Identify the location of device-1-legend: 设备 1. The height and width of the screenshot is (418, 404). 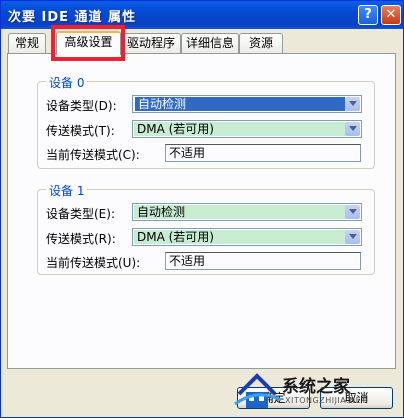
(67, 190).